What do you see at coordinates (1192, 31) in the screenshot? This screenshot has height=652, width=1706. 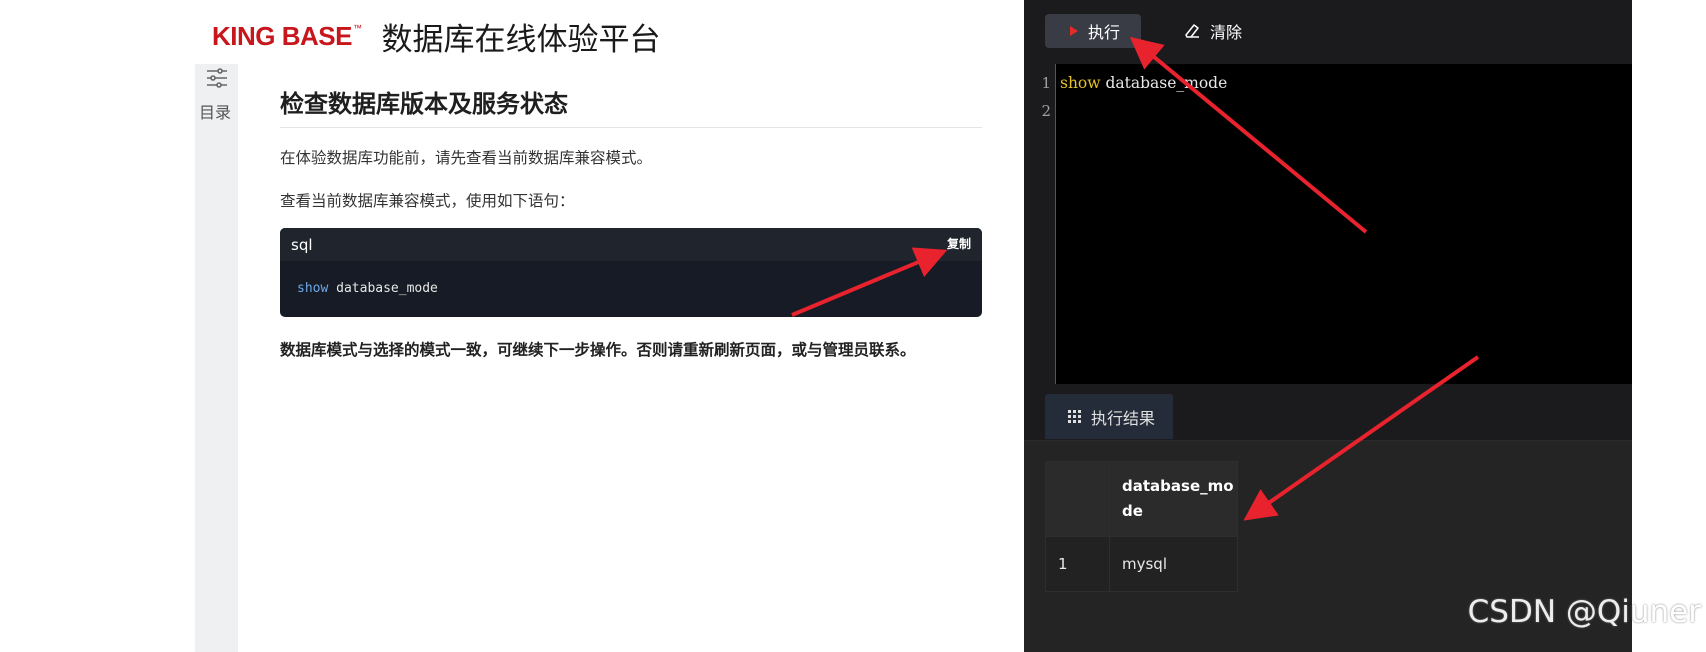 I see `eraser-icon` at bounding box center [1192, 31].